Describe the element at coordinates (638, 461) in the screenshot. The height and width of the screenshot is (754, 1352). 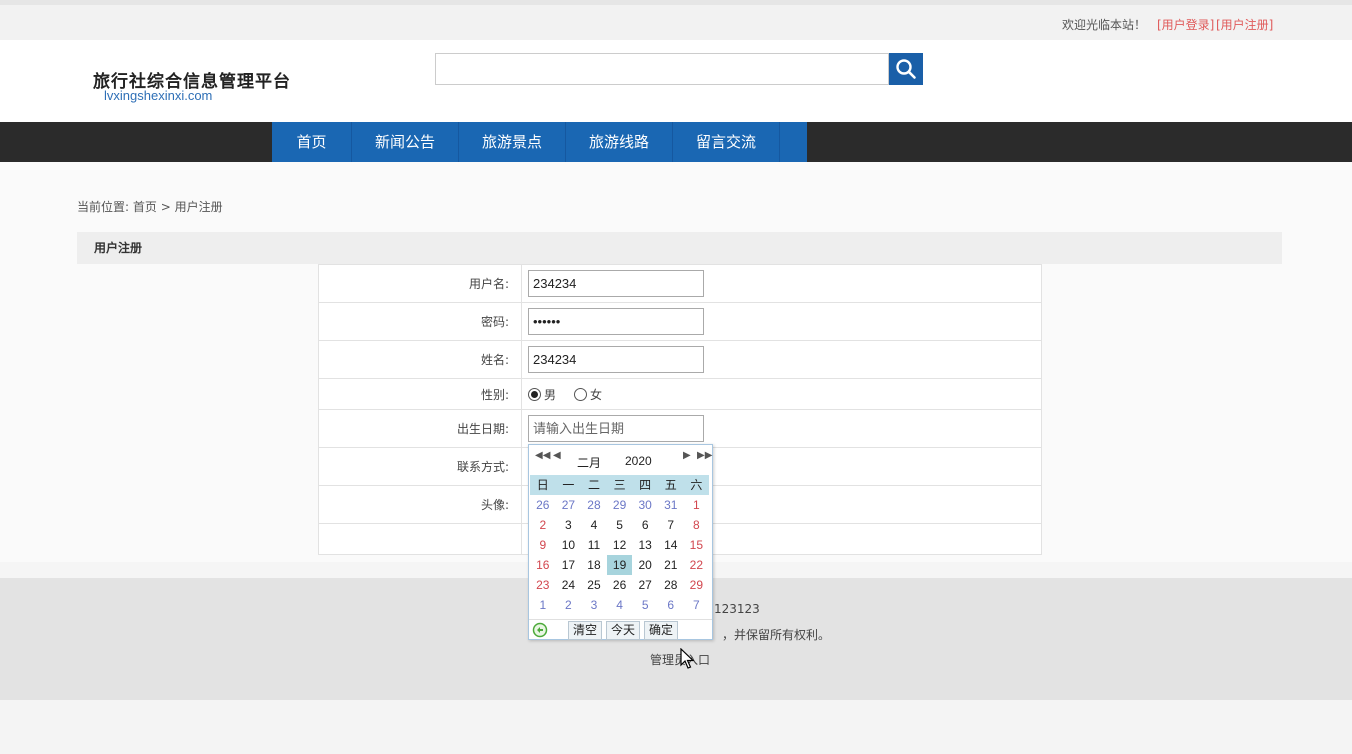
I see `calendar-year: 2020` at that location.